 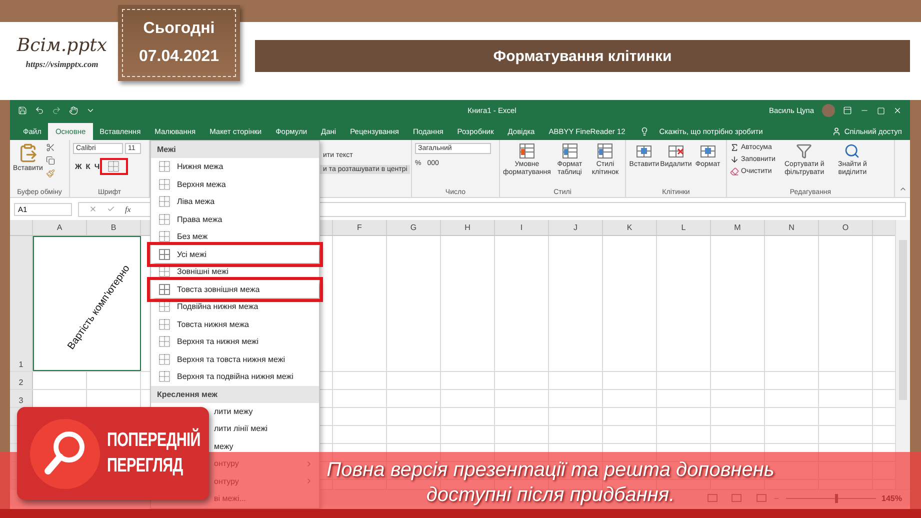 I want to click on date-text: 07.04.2021, so click(x=179, y=57).